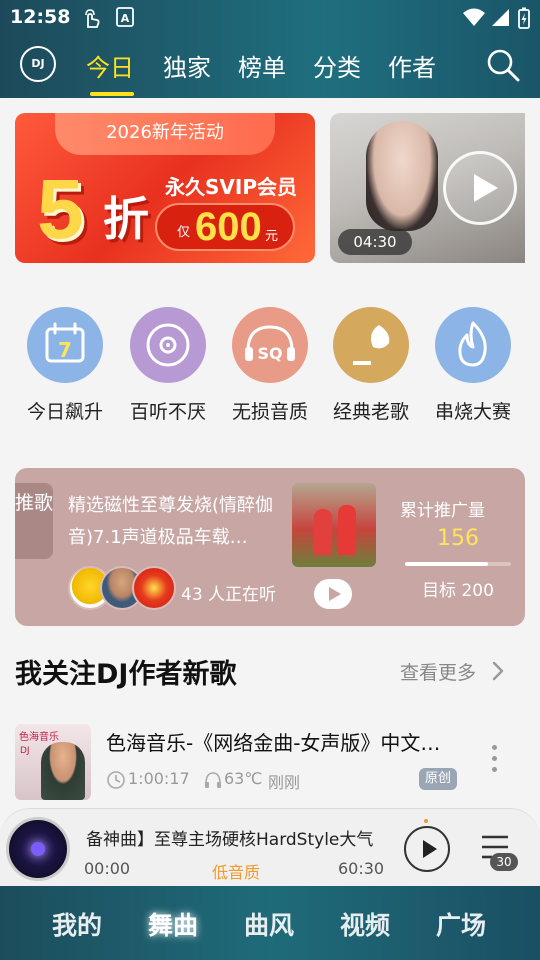  I want to click on nav-styles: 曲风, so click(269, 924).